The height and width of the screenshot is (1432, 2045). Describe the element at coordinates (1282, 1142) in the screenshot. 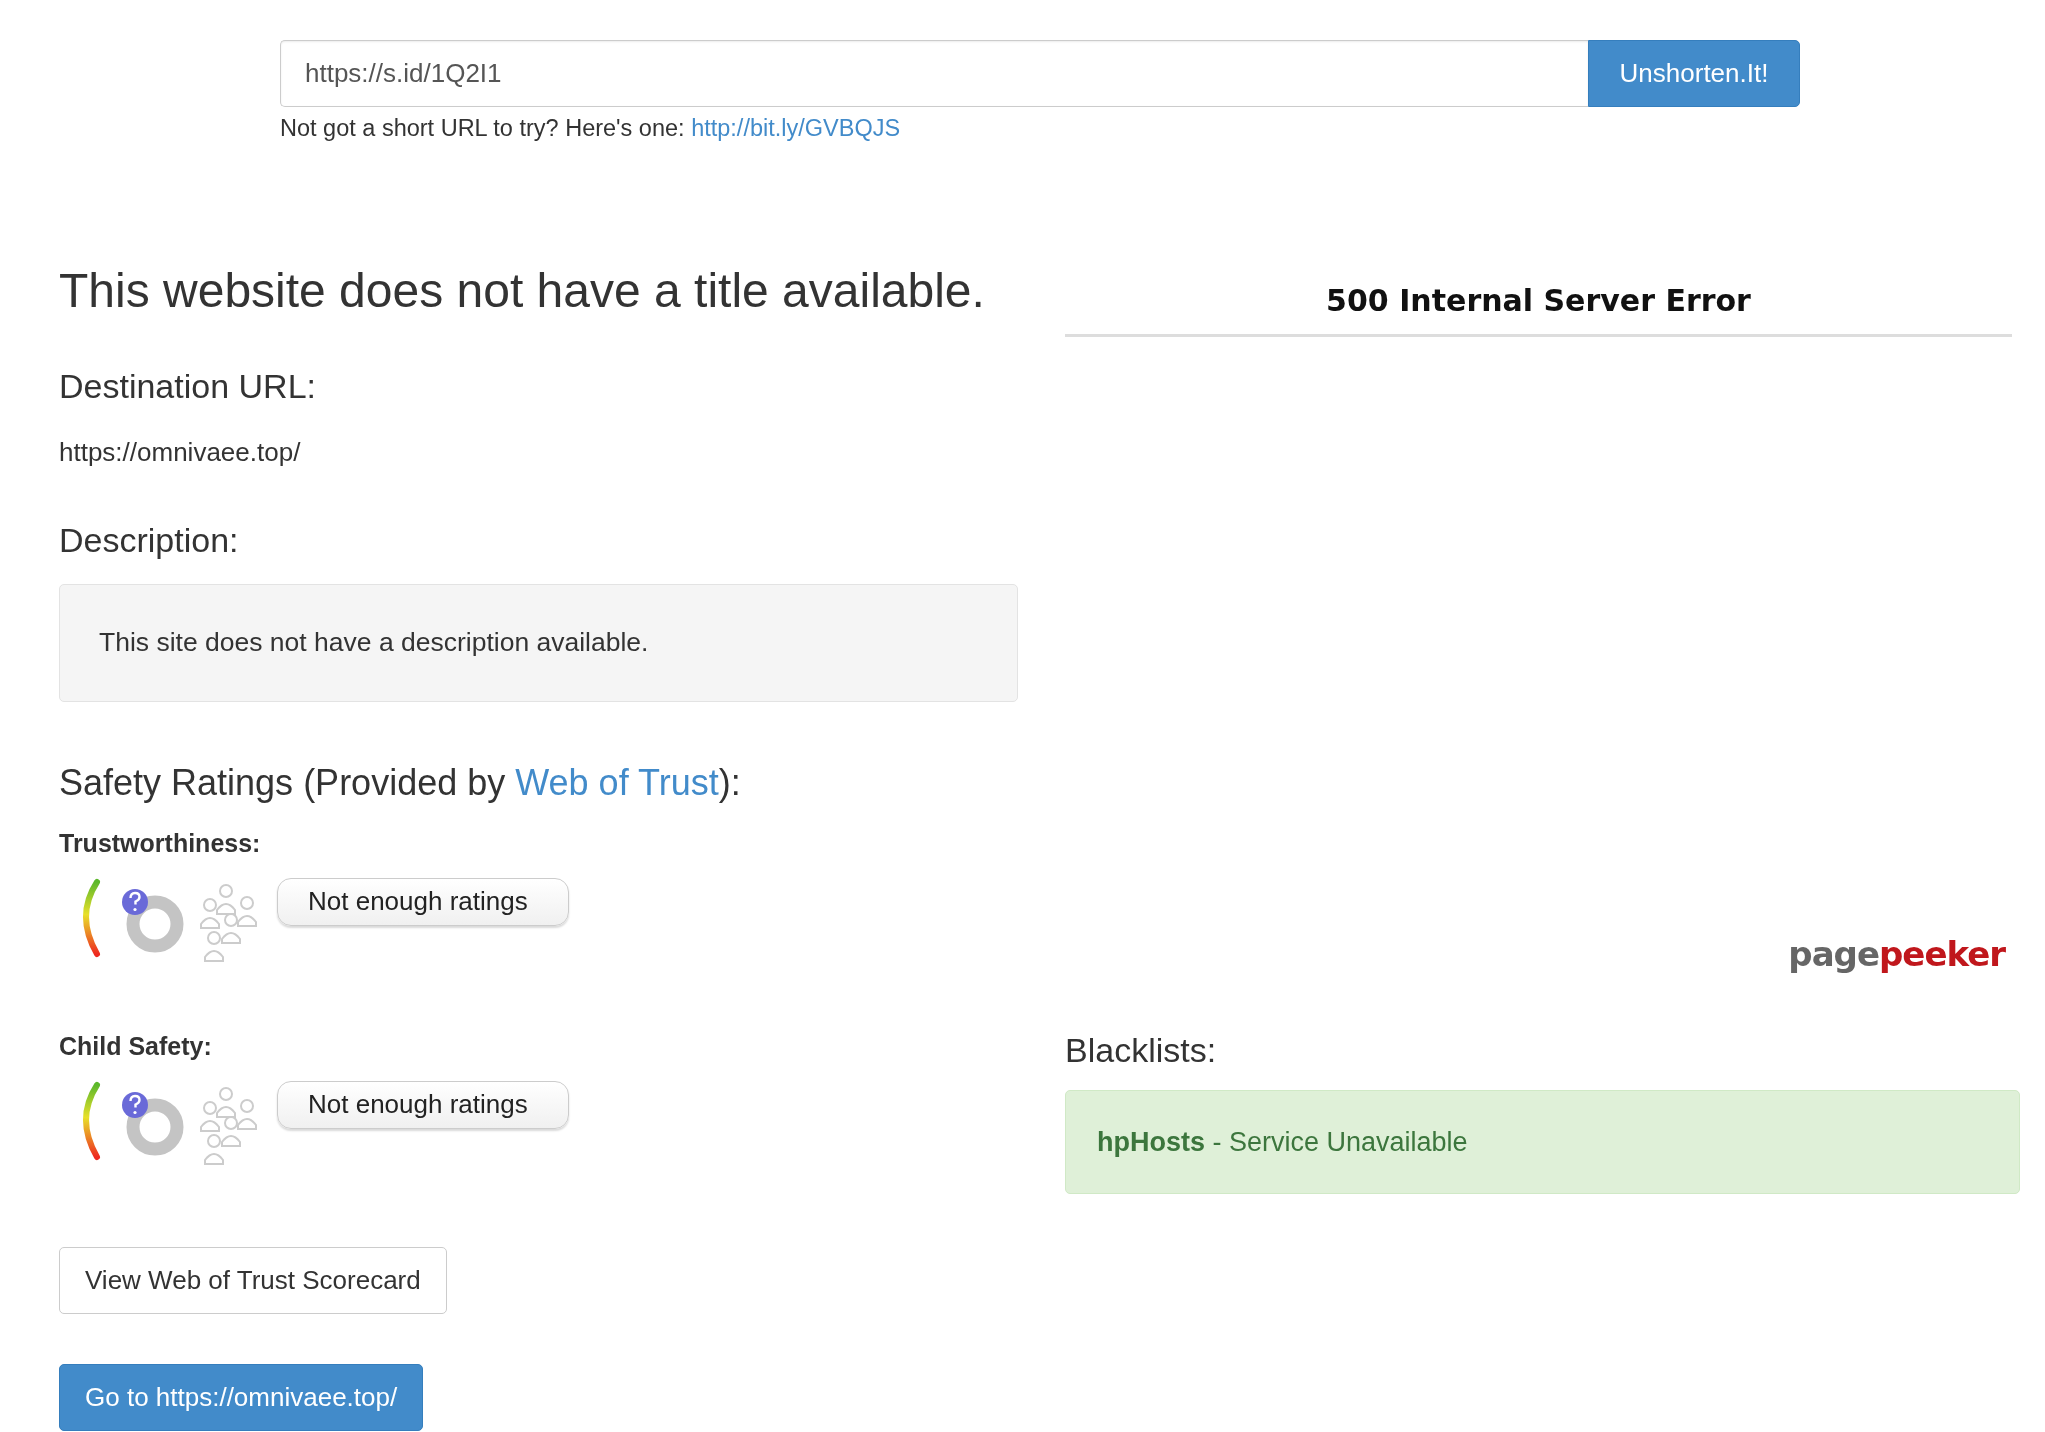

I see `blacklist-status: hpHosts - Service Unavailable` at that location.